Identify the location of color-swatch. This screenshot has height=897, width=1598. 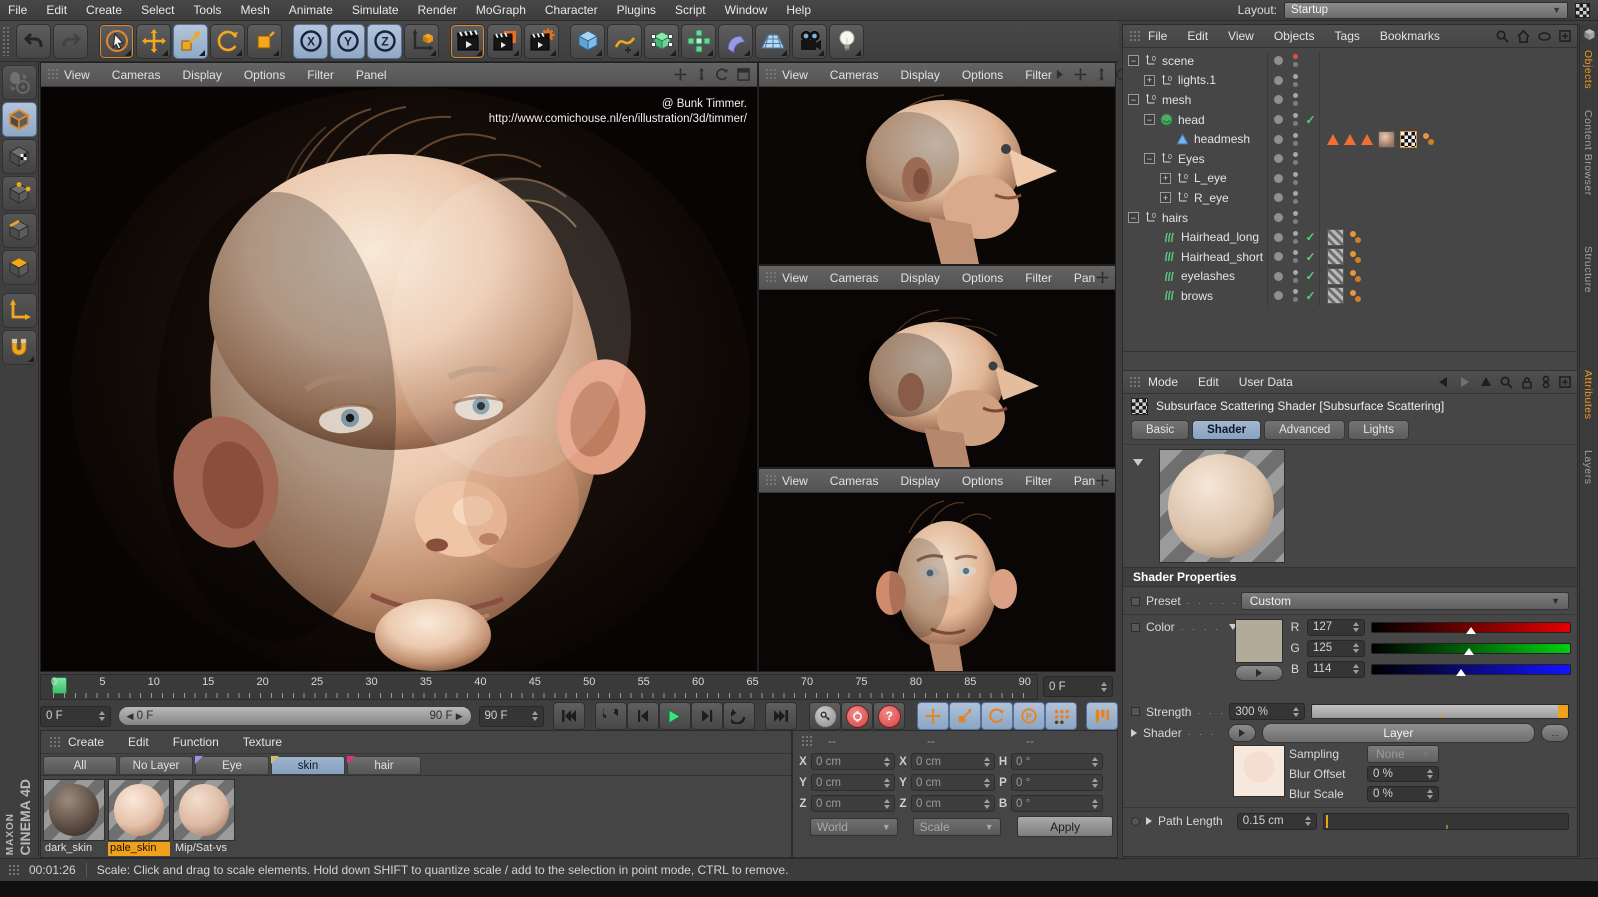
(1259, 641).